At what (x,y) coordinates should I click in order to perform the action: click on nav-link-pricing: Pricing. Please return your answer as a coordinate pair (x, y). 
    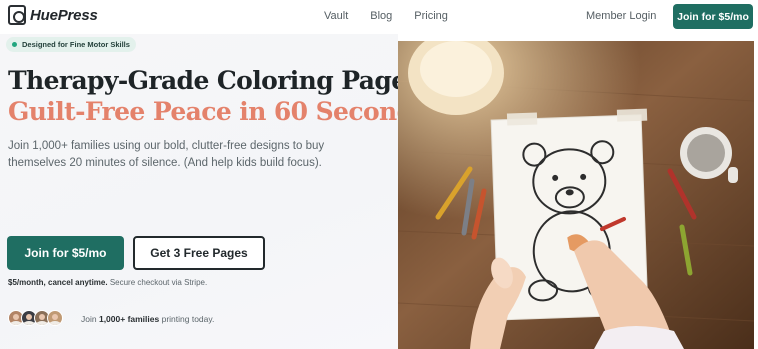
    Looking at the image, I should click on (431, 16).